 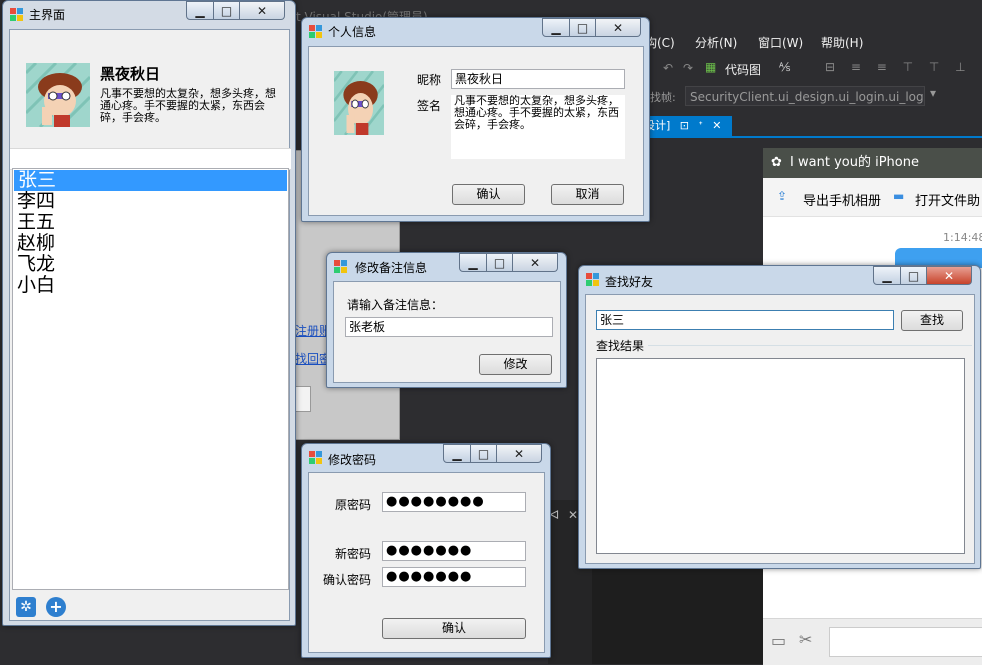 What do you see at coordinates (391, 268) in the screenshot?
I see `window-title: 修改备注信息` at bounding box center [391, 268].